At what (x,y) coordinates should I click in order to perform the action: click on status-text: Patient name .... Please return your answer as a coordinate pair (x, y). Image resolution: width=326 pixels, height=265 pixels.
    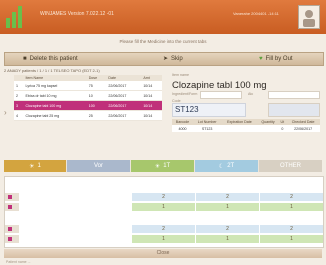
    Looking at the image, I should click on (18, 262).